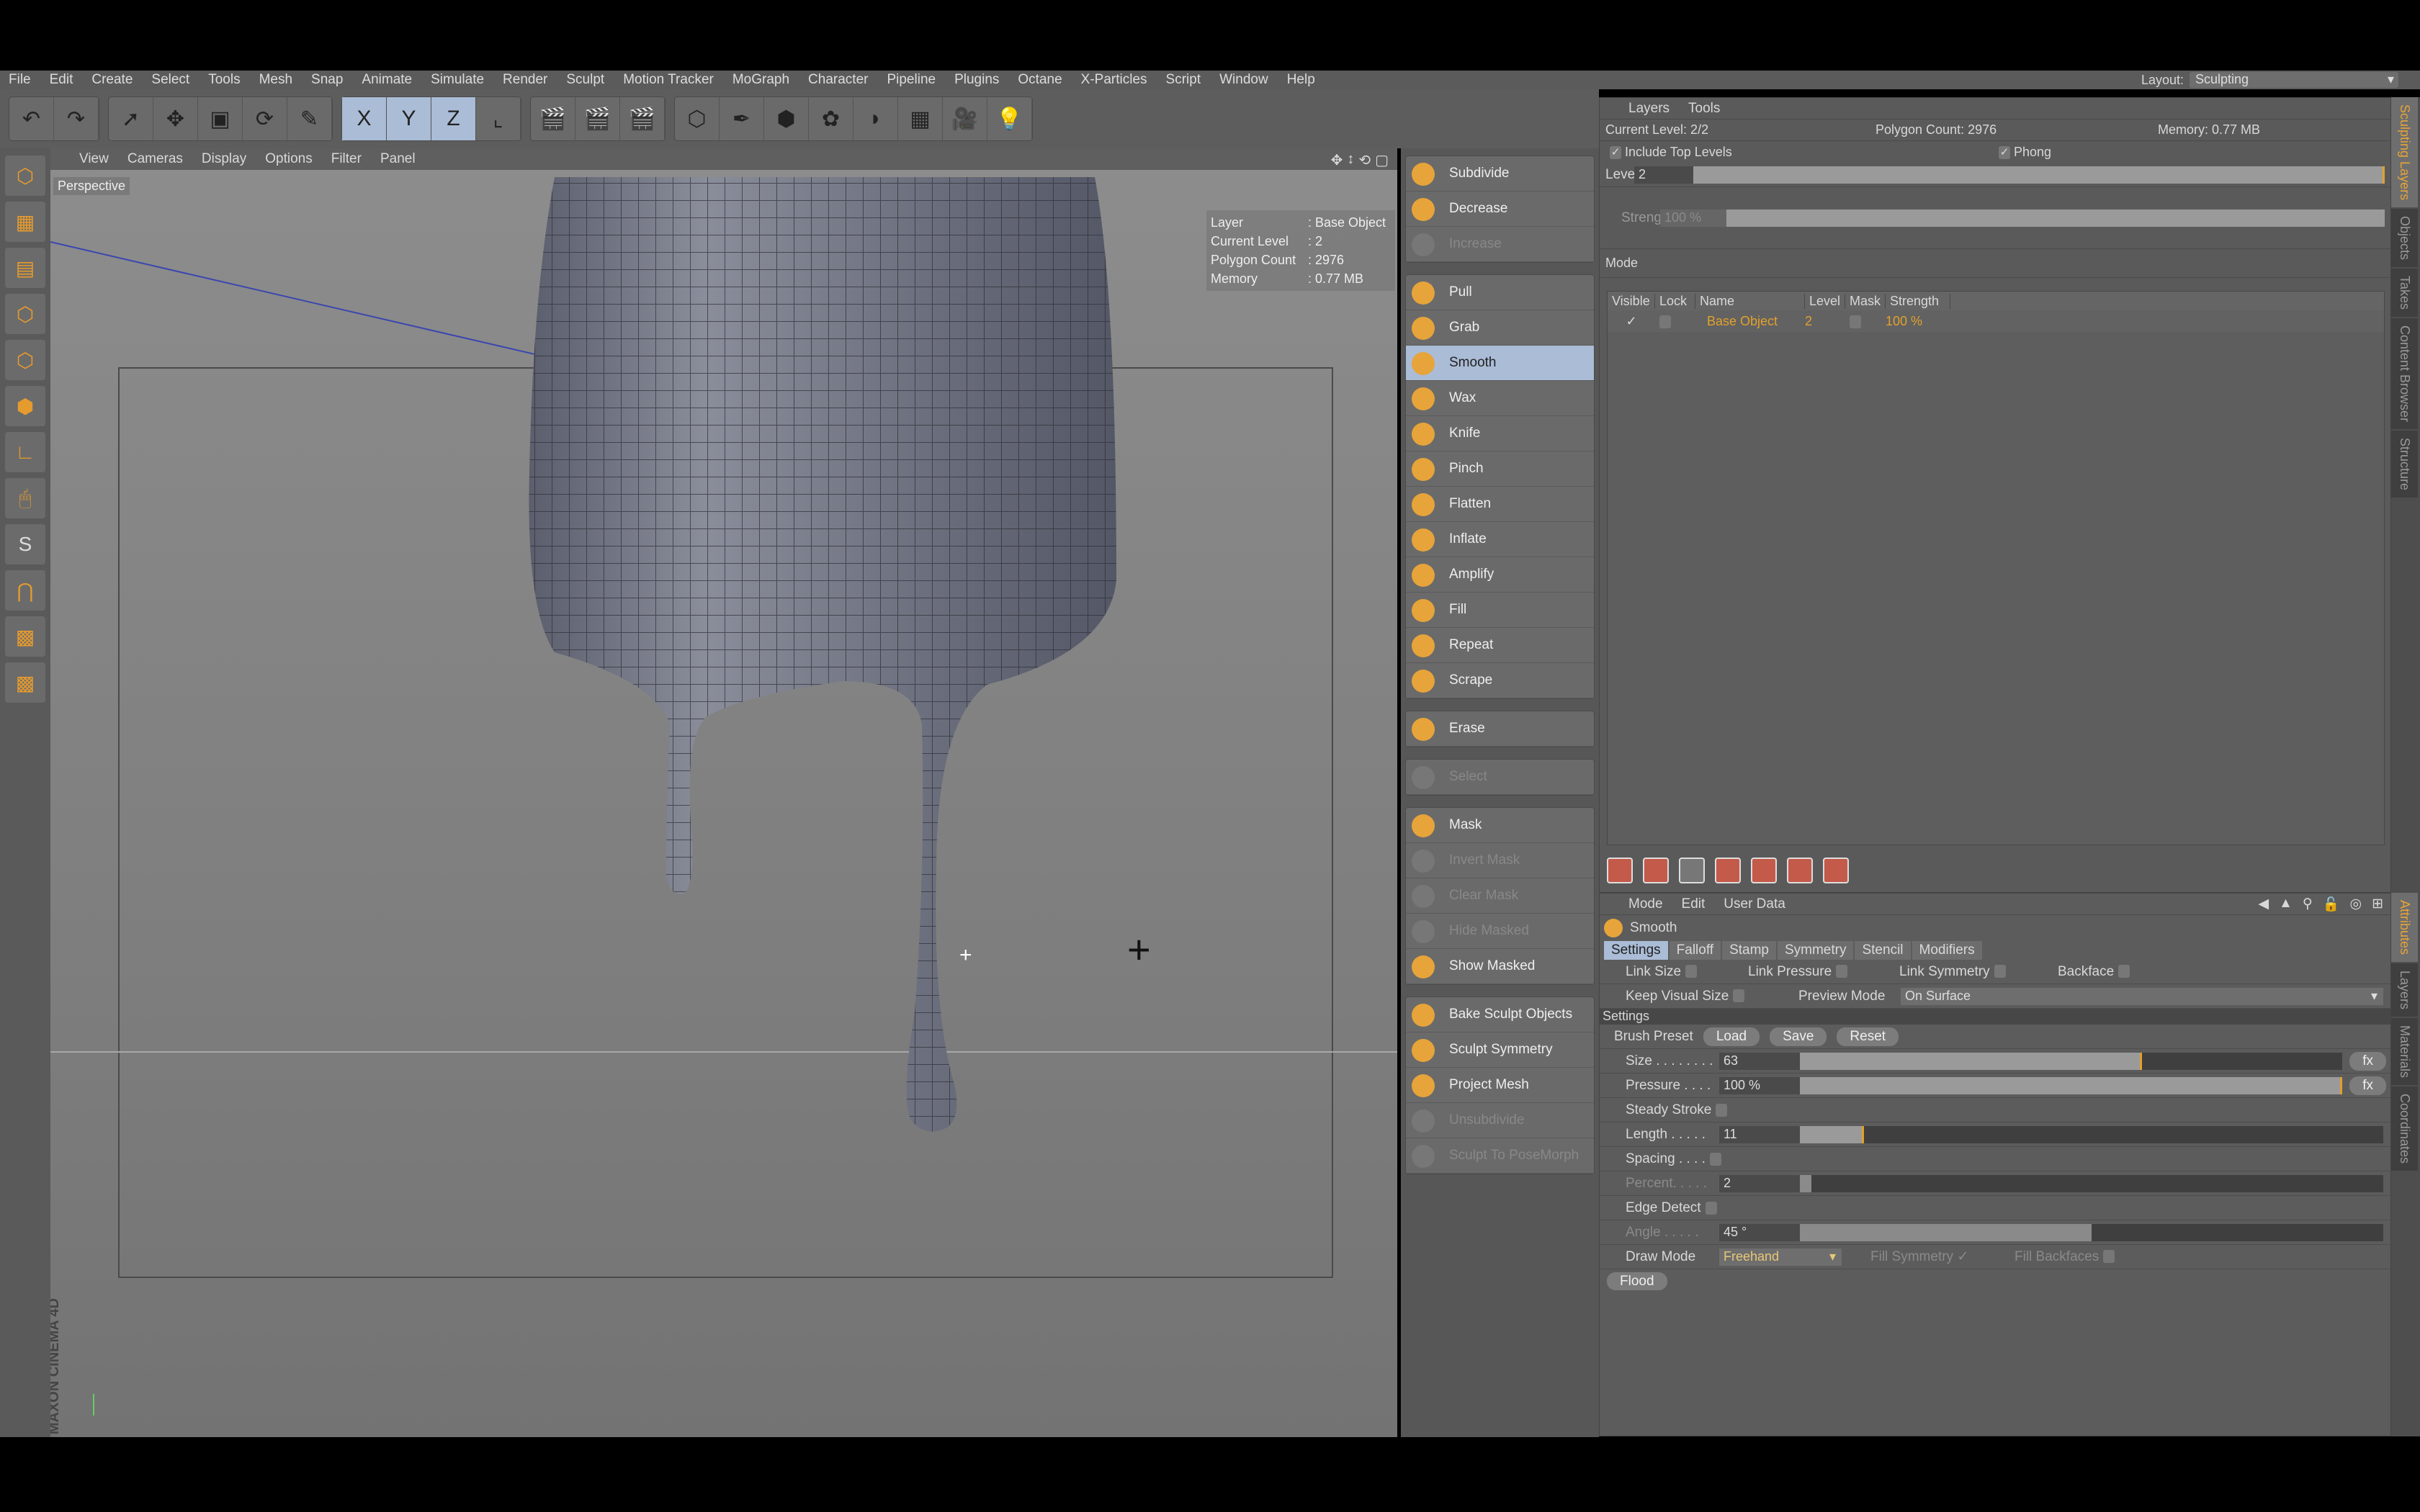 This screenshot has height=1512, width=2420. I want to click on length-slider, so click(2091, 1134).